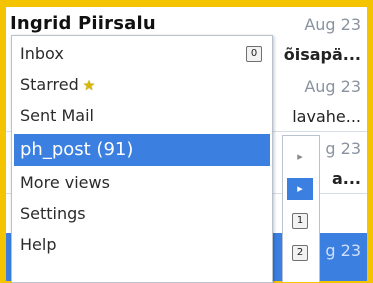 The height and width of the screenshot is (283, 373). Describe the element at coordinates (38, 244) in the screenshot. I see `menu-item-label: Help` at that location.